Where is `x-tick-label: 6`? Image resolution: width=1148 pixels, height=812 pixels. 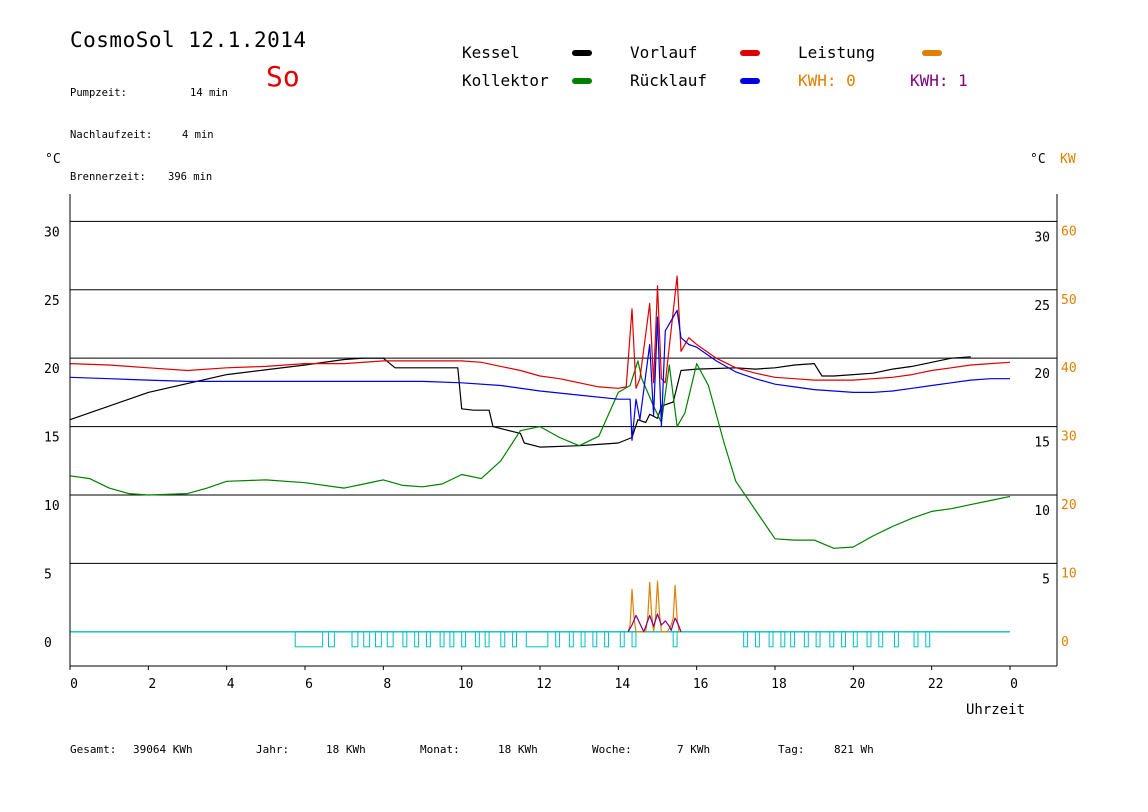
x-tick-label: 6 is located at coordinates (309, 684).